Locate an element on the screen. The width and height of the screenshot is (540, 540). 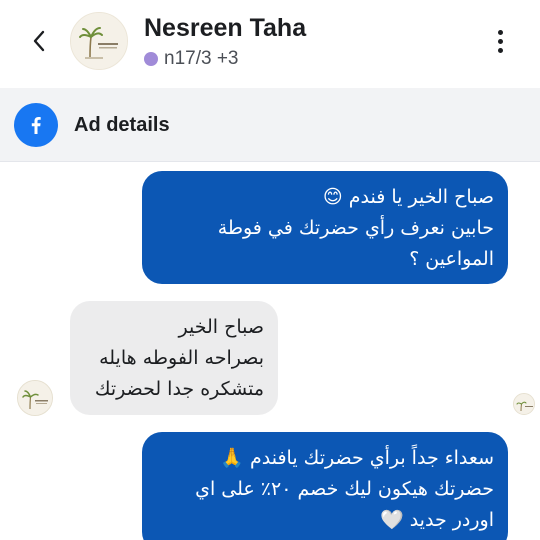
more-options-button is located at coordinates (500, 41).